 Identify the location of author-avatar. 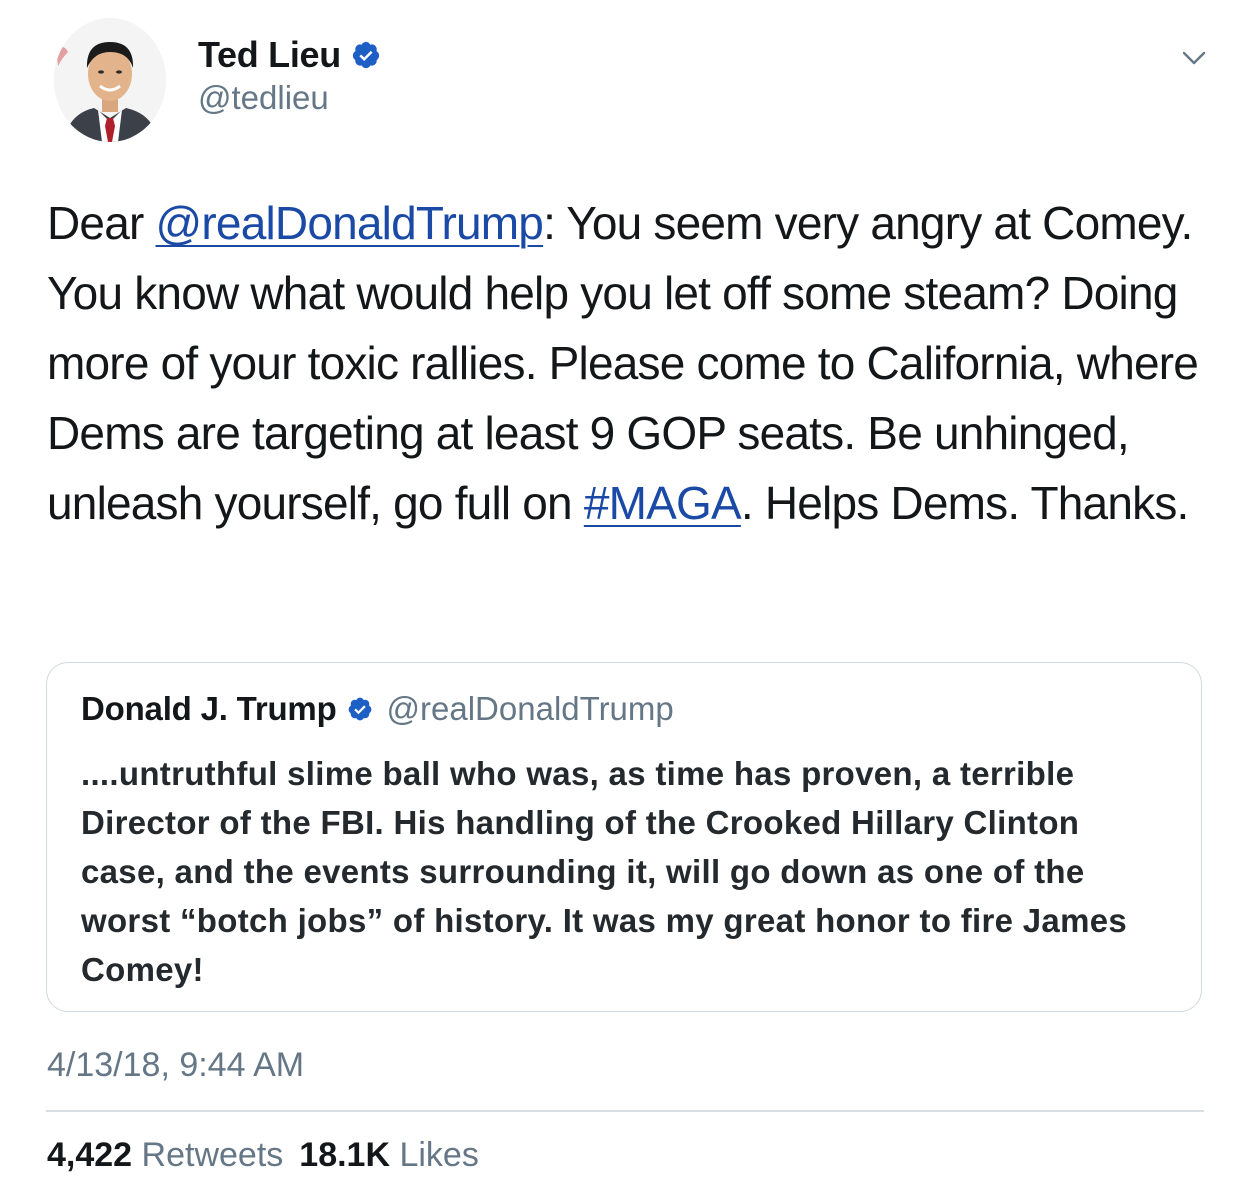
(110, 80).